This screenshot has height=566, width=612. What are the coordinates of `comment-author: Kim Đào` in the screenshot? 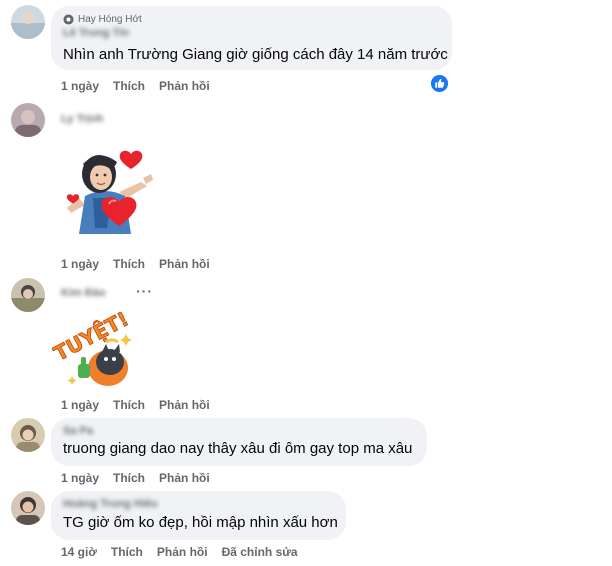 It's located at (83, 293).